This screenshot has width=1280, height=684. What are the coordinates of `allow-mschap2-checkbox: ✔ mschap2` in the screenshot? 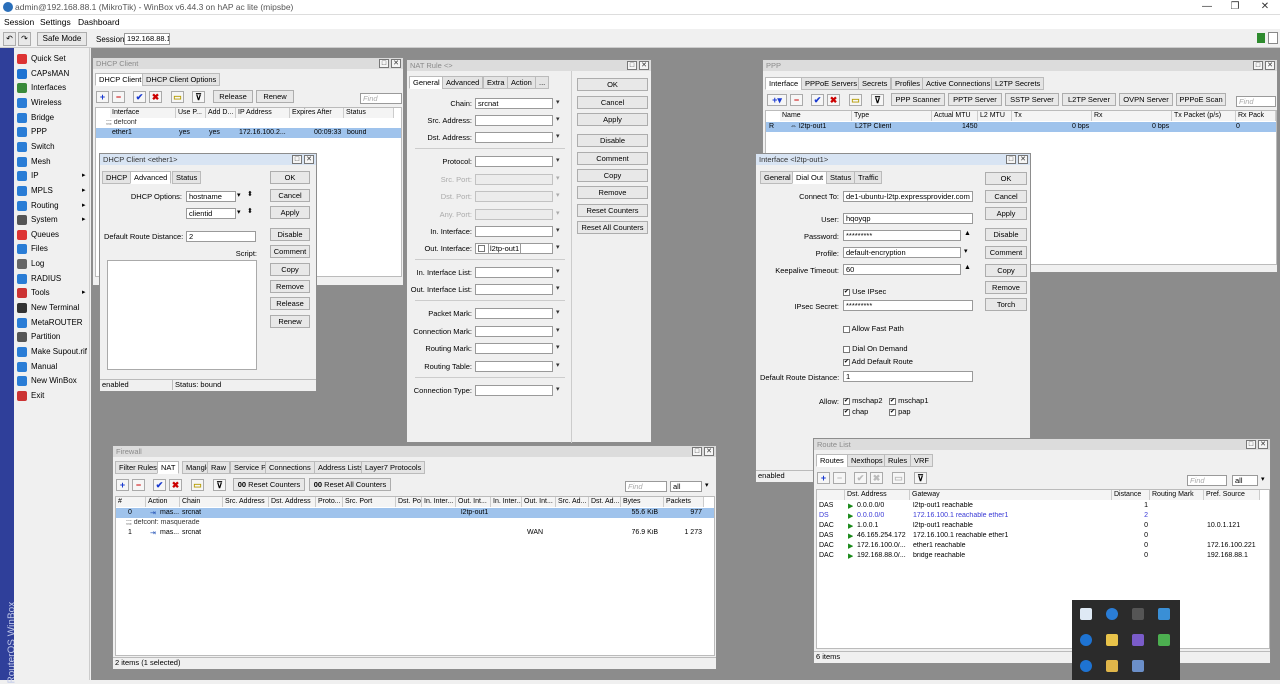 It's located at (863, 400).